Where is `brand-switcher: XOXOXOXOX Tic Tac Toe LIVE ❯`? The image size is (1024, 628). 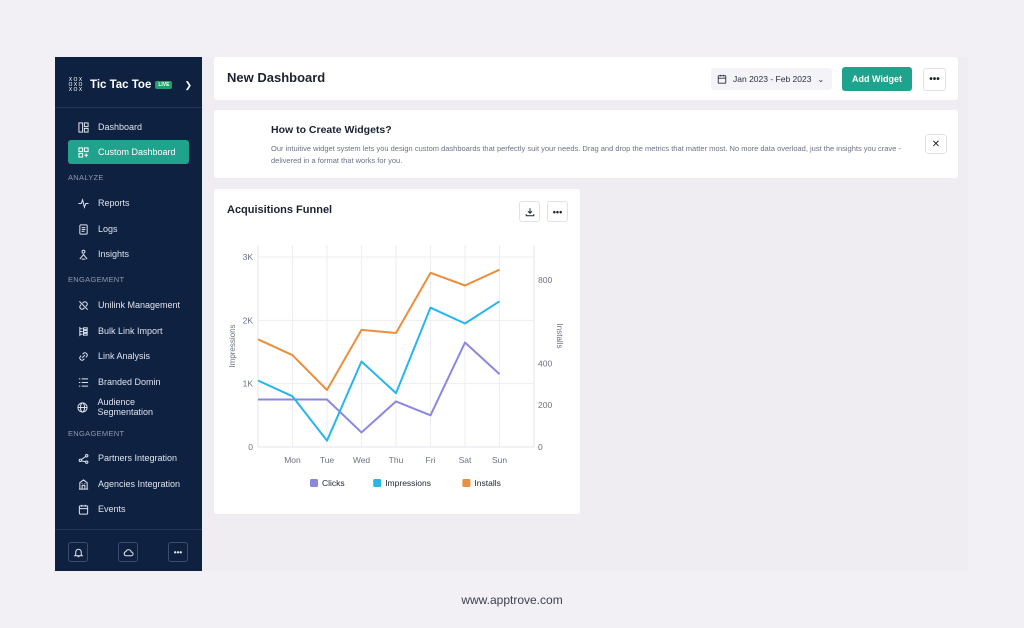
brand-switcher: XOXOXOXOX Tic Tac Toe LIVE ❯ is located at coordinates (130, 85).